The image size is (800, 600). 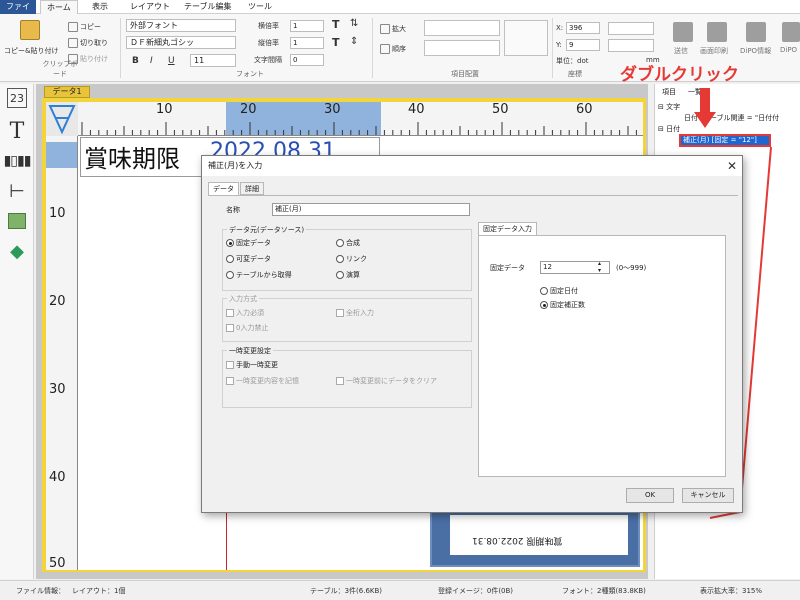 What do you see at coordinates (386, 381) in the screenshot?
I see `clear-change-checkbox: 一時変更前にデータをクリア` at bounding box center [386, 381].